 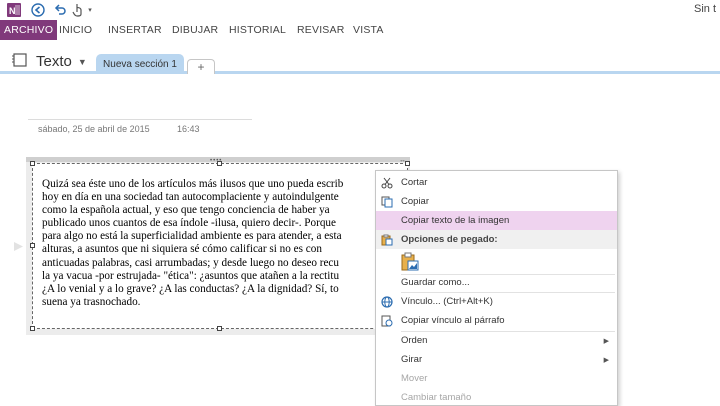 I want to click on menu-label: Girar, so click(x=412, y=359).